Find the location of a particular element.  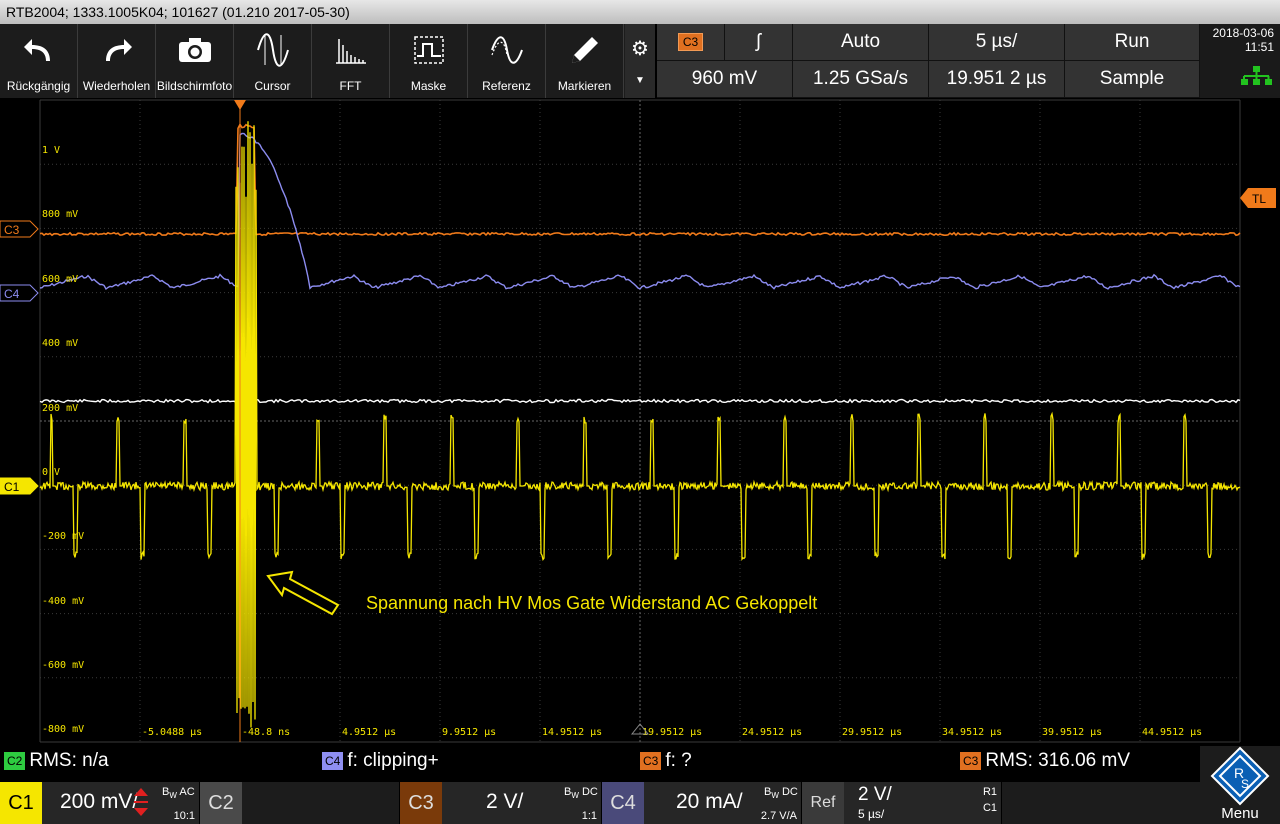

mask-label: Maske is located at coordinates (428, 86).